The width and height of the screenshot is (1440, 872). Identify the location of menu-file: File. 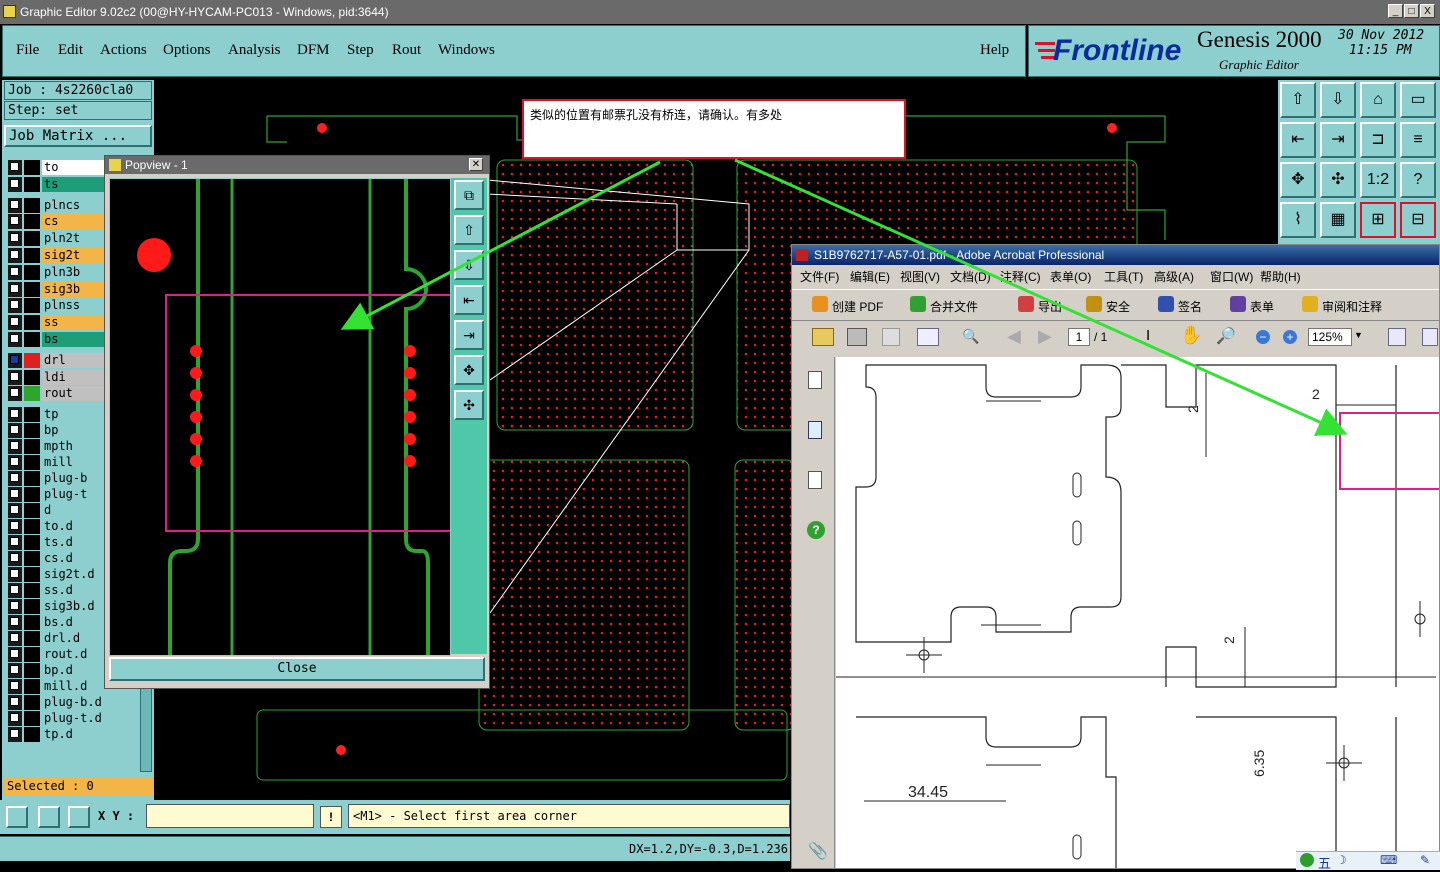
(27, 50).